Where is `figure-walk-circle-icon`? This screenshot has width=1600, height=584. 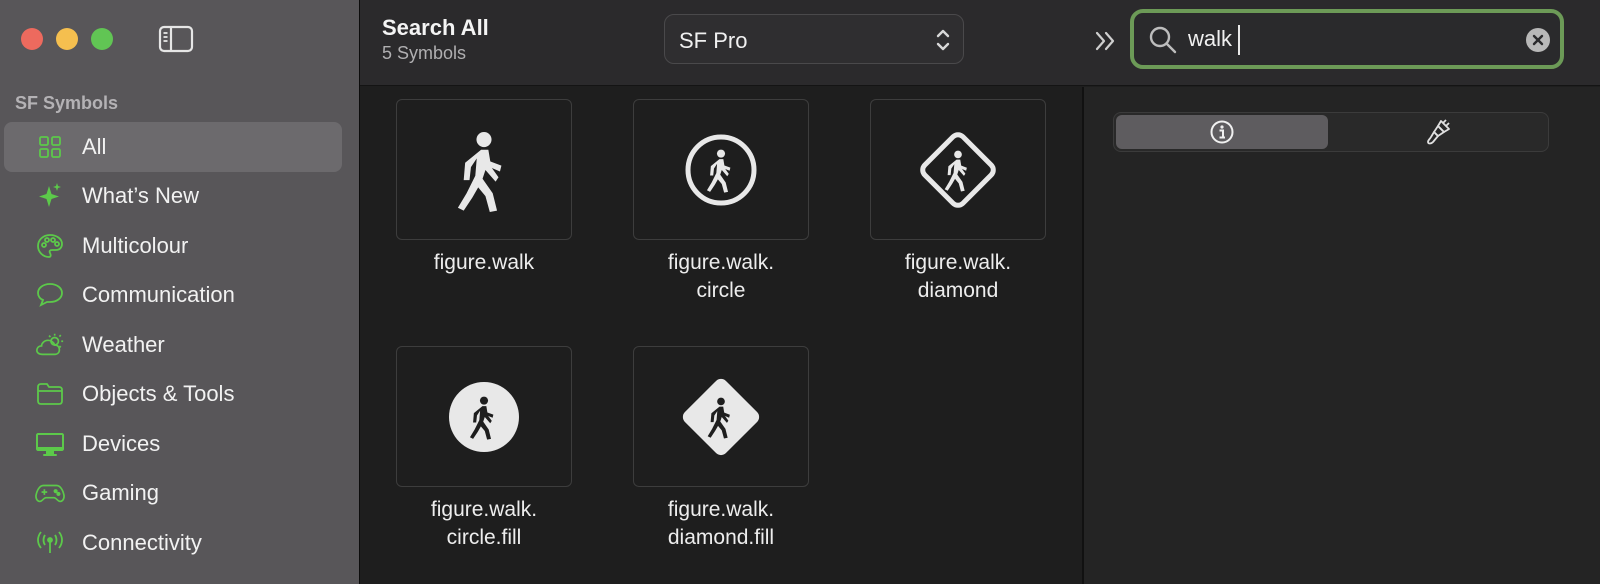 figure-walk-circle-icon is located at coordinates (721, 169).